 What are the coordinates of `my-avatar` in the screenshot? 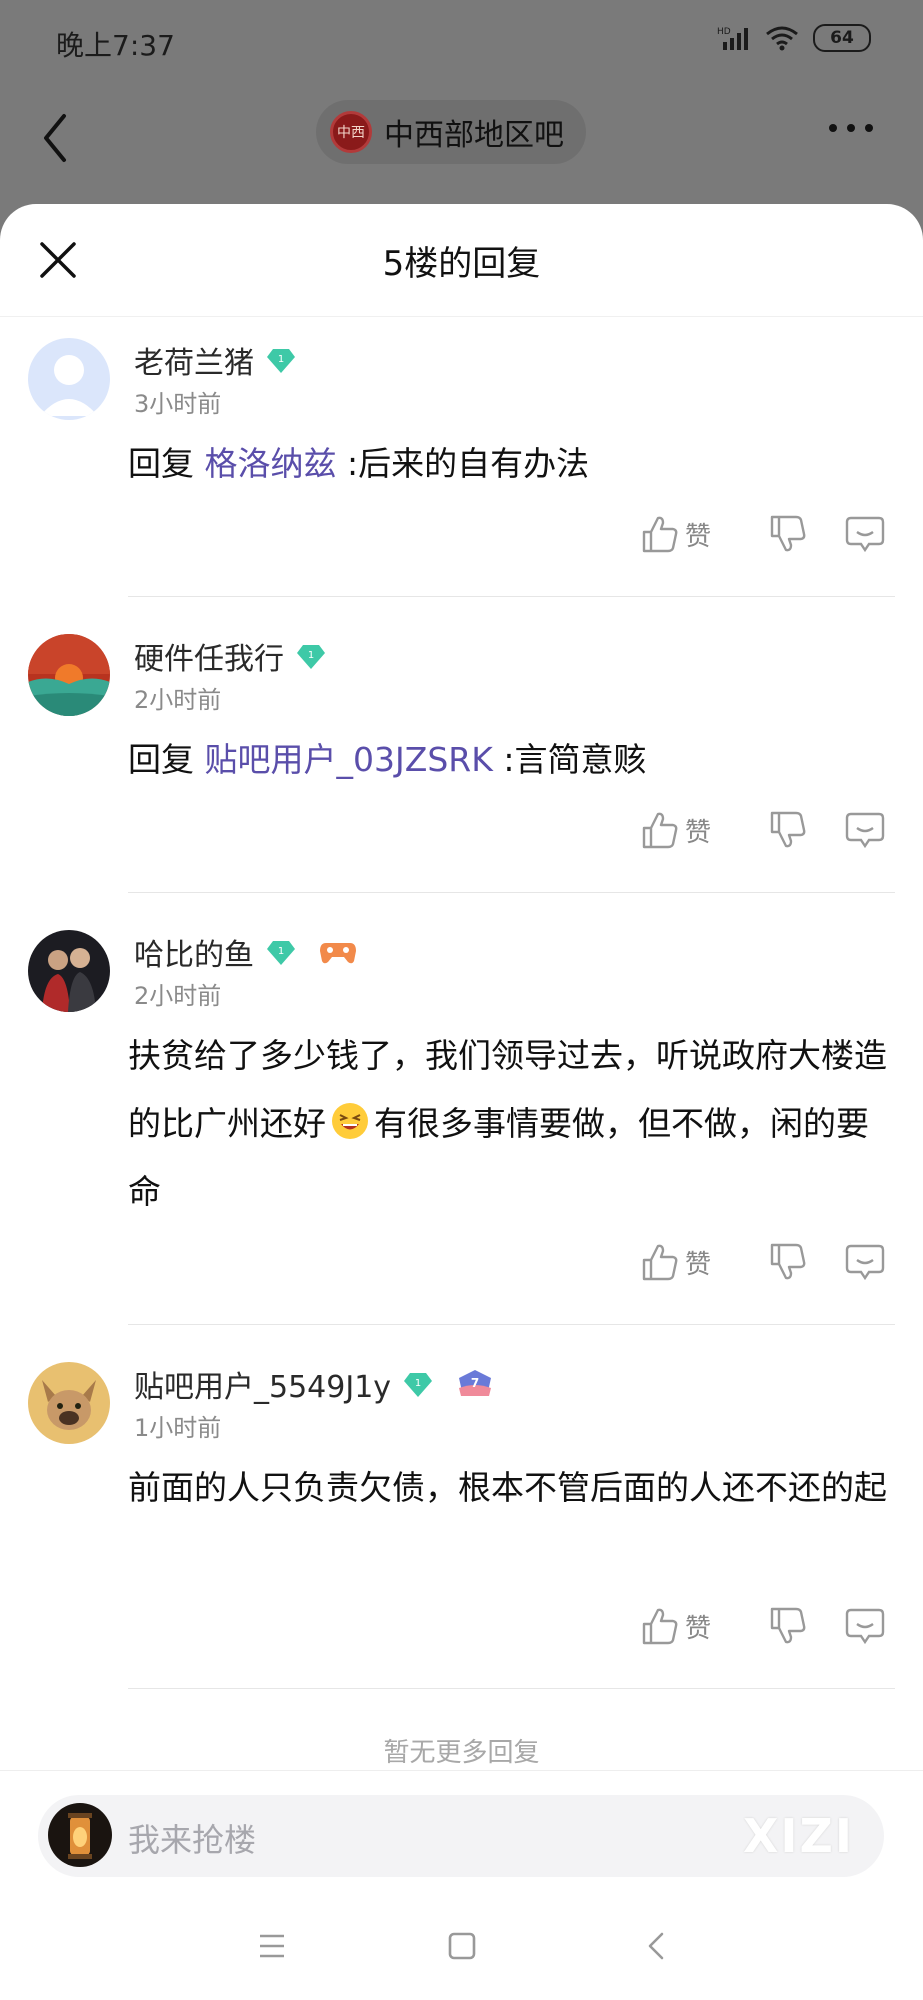 It's located at (80, 1835).